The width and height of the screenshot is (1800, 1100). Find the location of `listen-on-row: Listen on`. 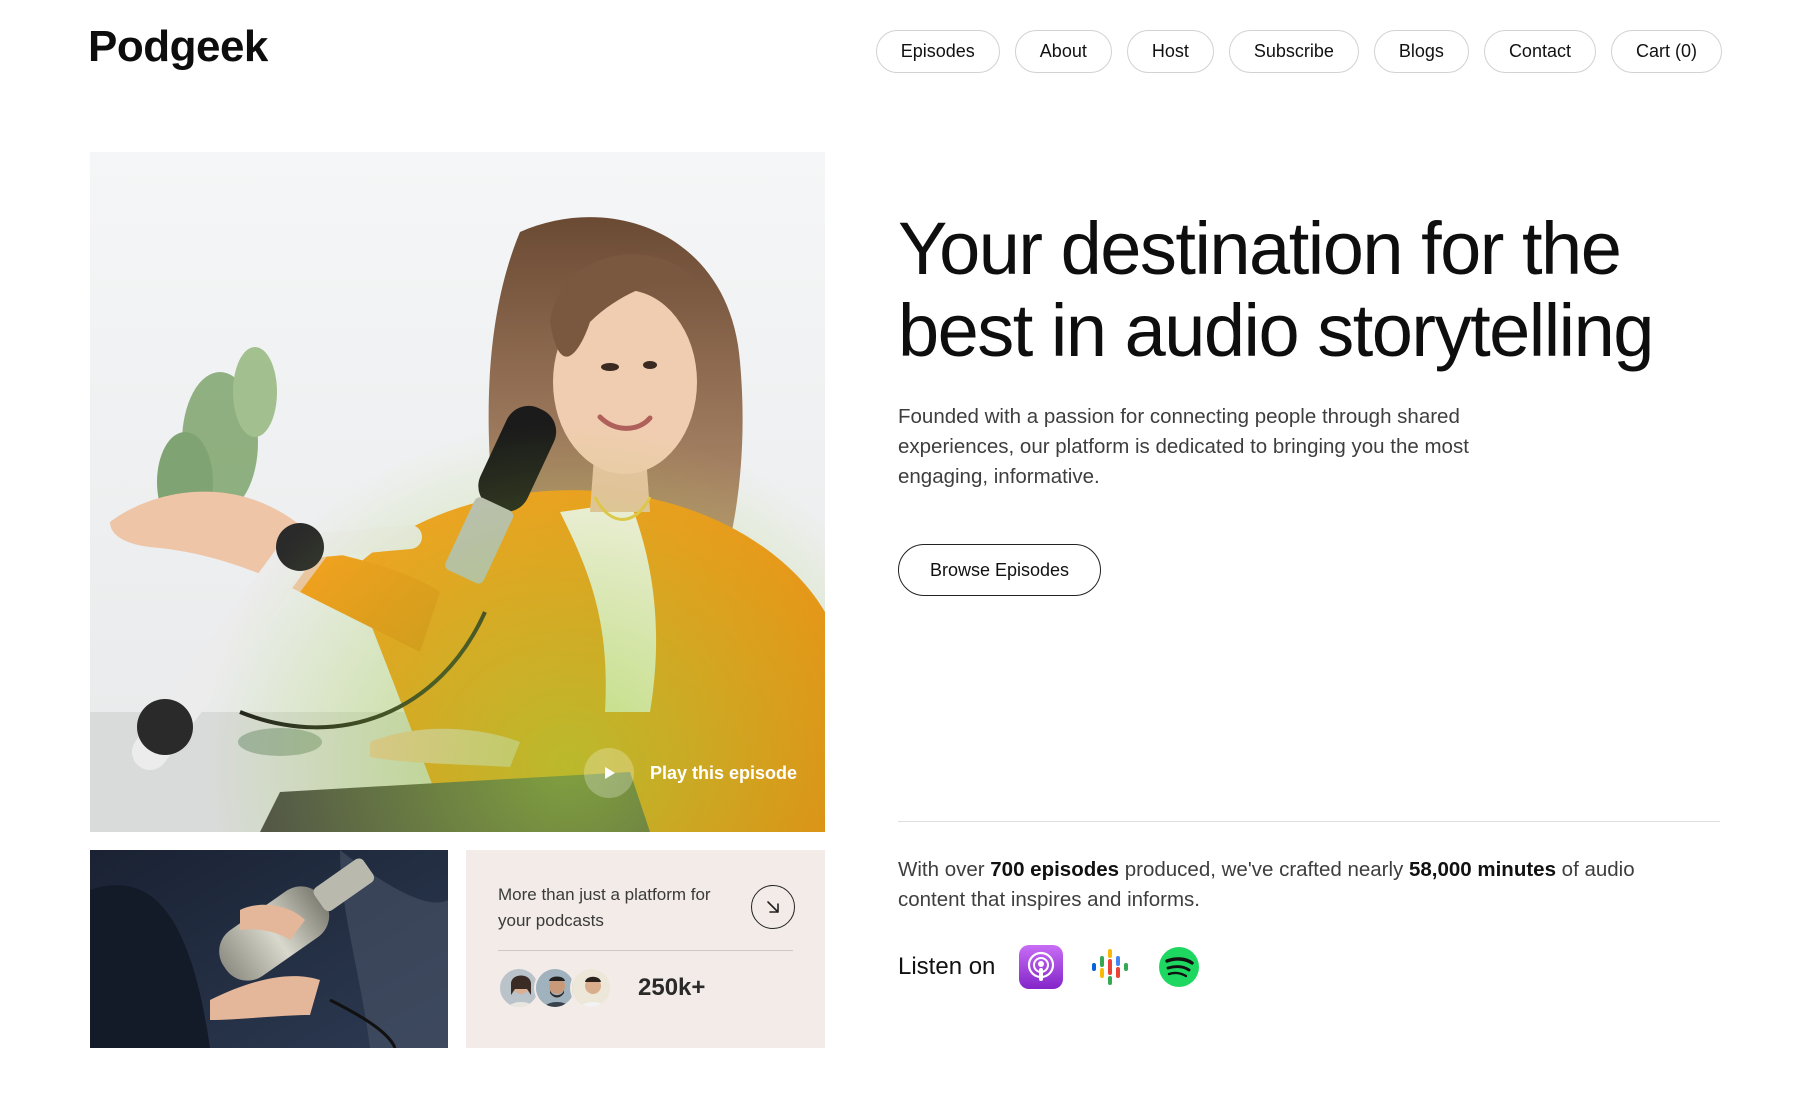

listen-on-row: Listen on is located at coordinates (1062, 967).